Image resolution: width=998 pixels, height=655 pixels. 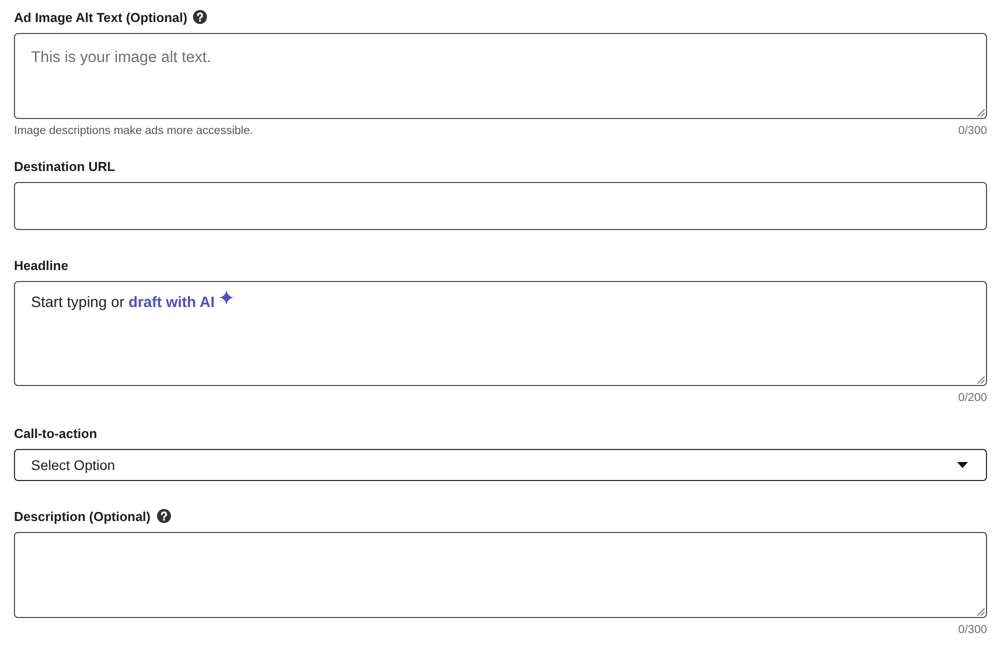 I want to click on field-label: Call-to-action, so click(x=56, y=433).